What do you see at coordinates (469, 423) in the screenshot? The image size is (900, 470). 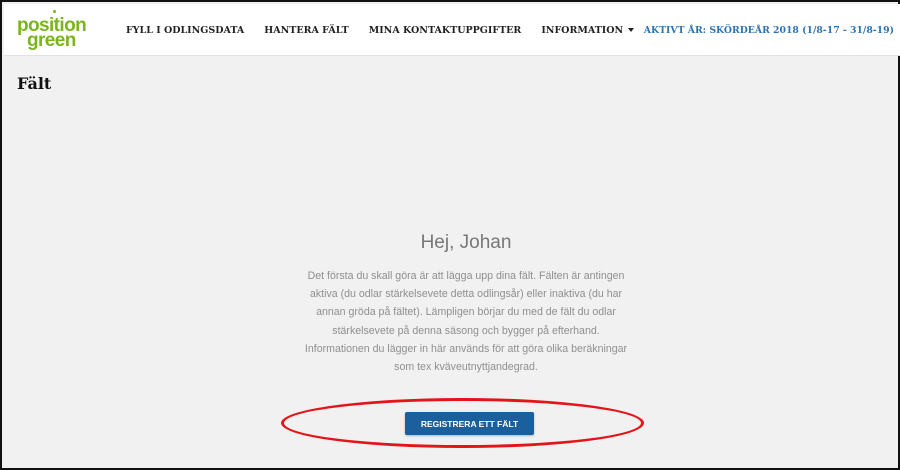 I see `register-field-button: REGISTRERA ETT FÄLT` at bounding box center [469, 423].